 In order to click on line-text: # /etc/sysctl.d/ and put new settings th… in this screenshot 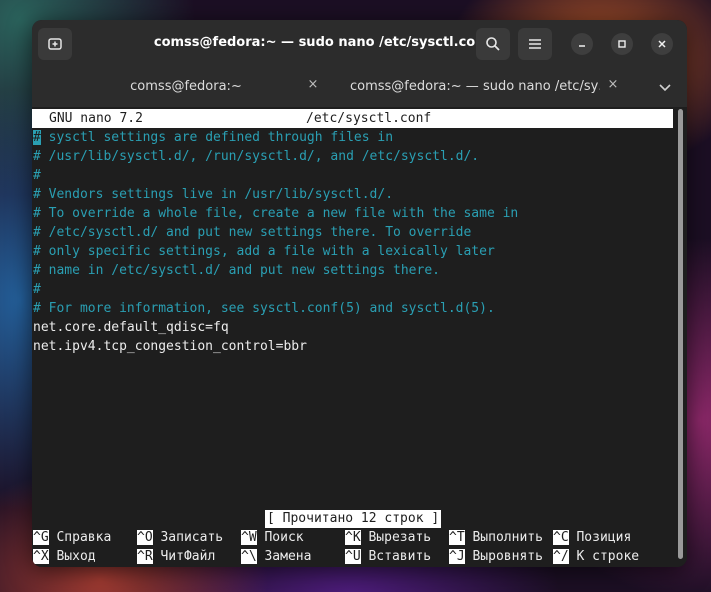, I will do `click(252, 232)`.